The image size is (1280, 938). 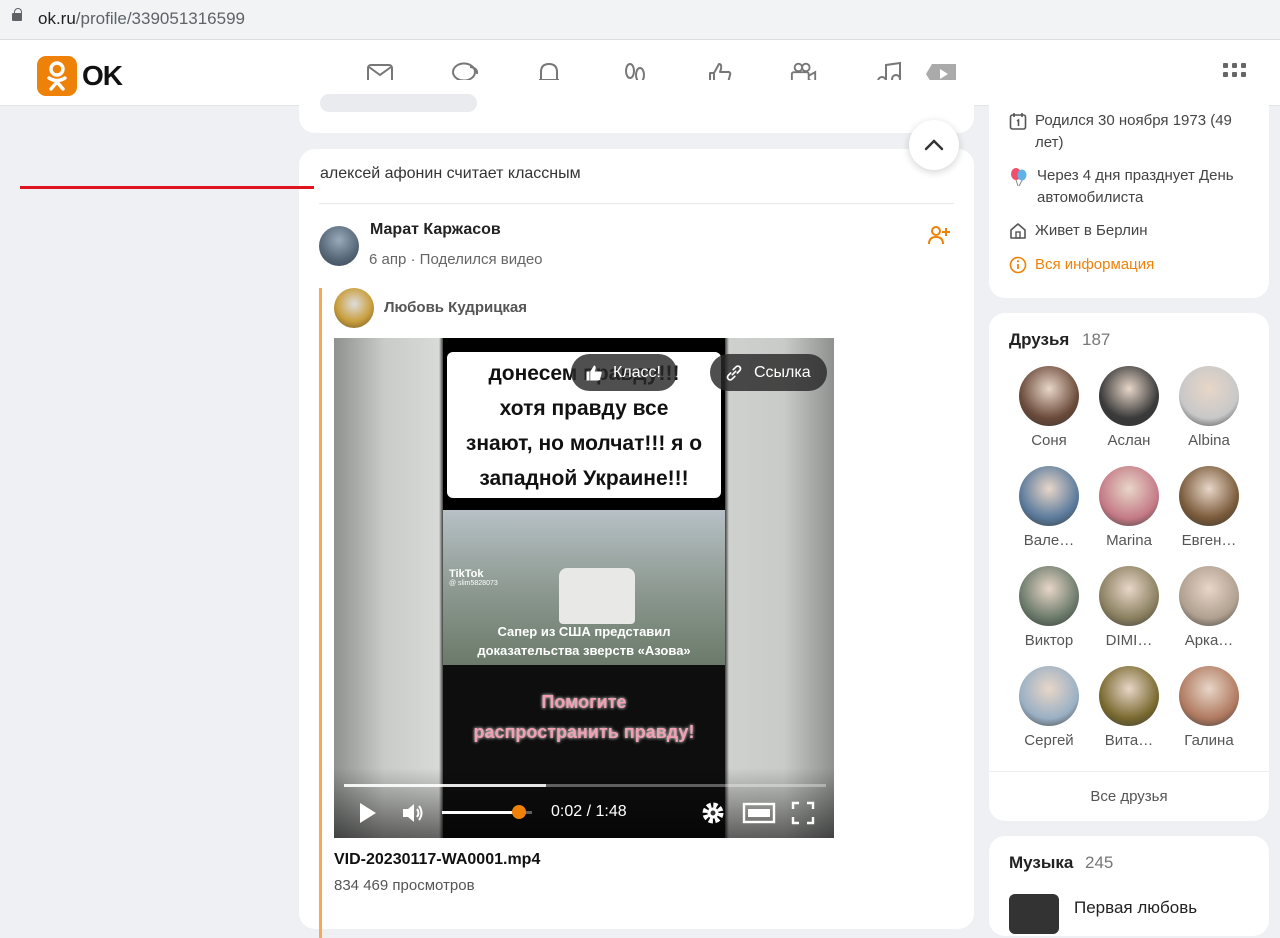 I want to click on home-icon, so click(x=1018, y=231).